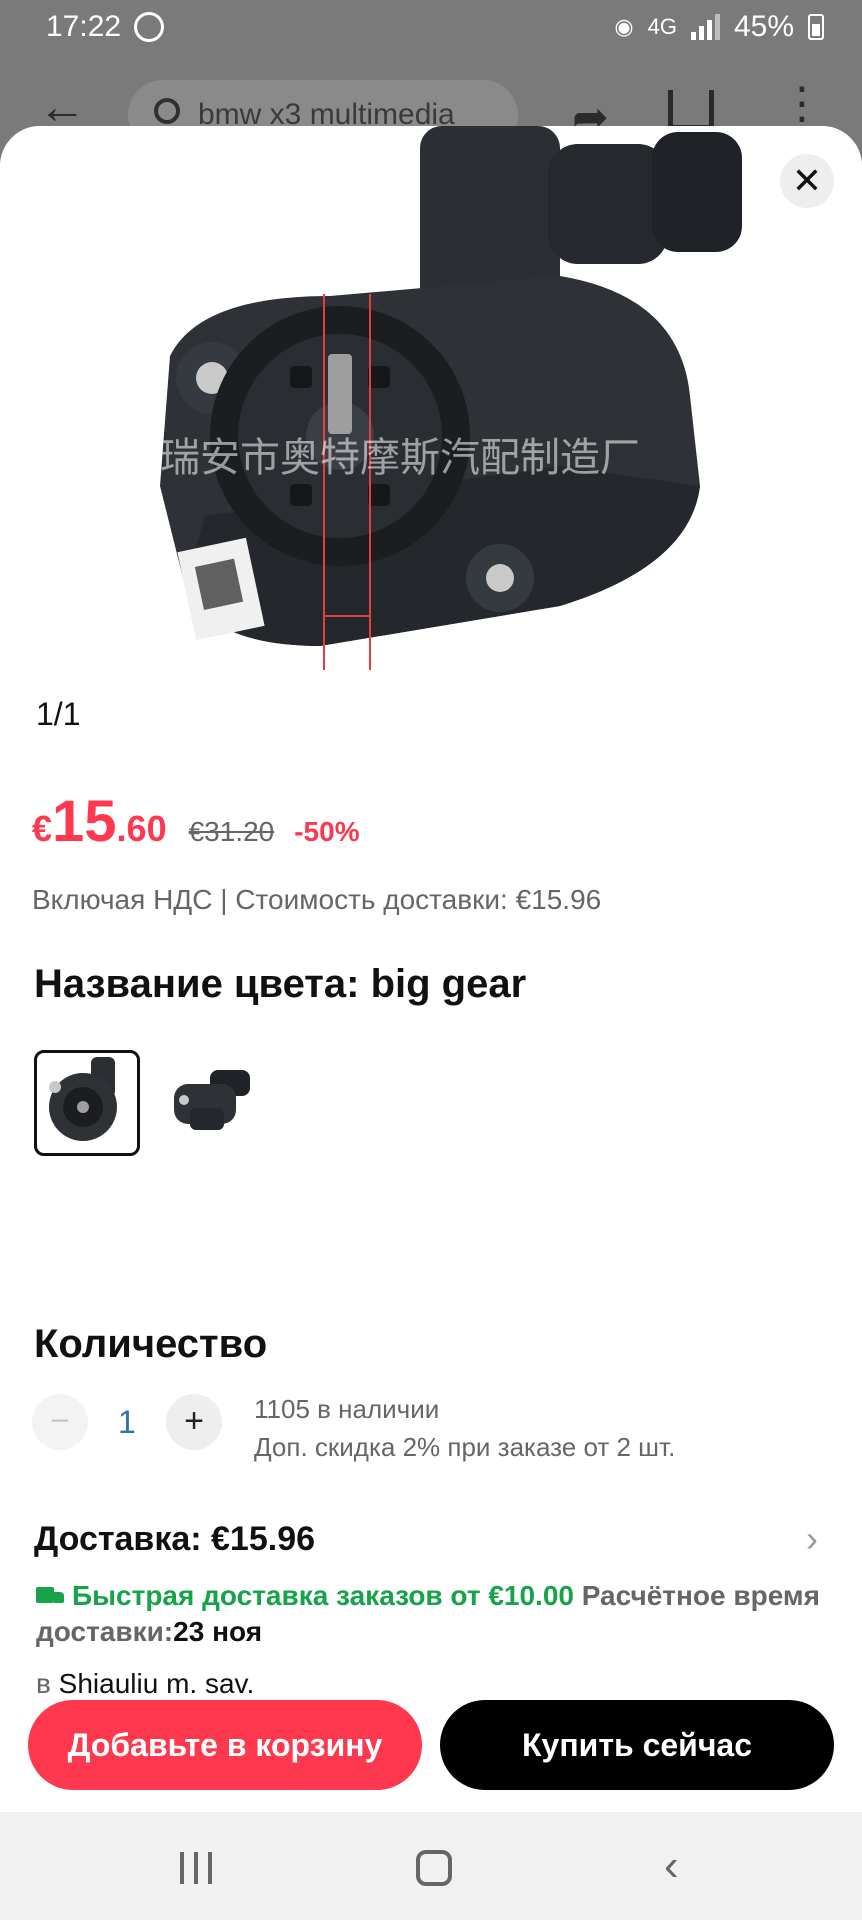 This screenshot has height=1920, width=862. I want to click on tax-shipping-note: Включая НДС | Стоимость доставки: €15.96, so click(317, 899).